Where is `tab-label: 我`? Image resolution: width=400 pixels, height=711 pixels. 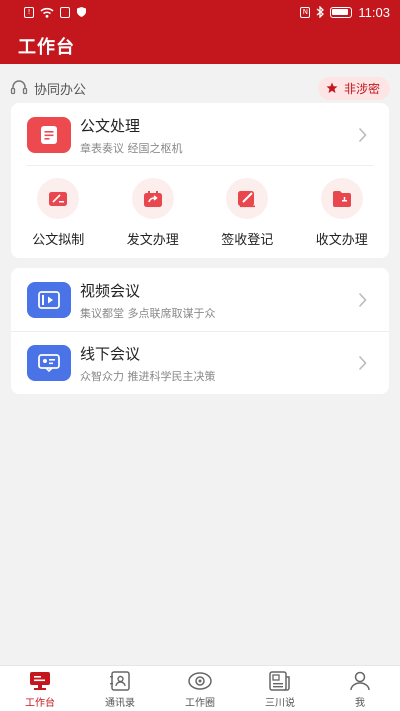
tab-label: 我 is located at coordinates (360, 703).